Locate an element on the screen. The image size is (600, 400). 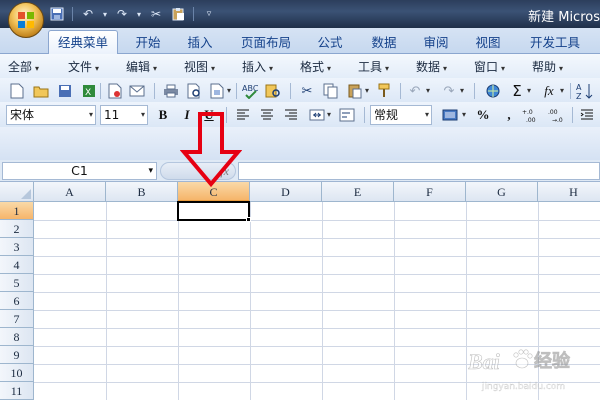
row-header-9: 9 is located at coordinates (17, 355).